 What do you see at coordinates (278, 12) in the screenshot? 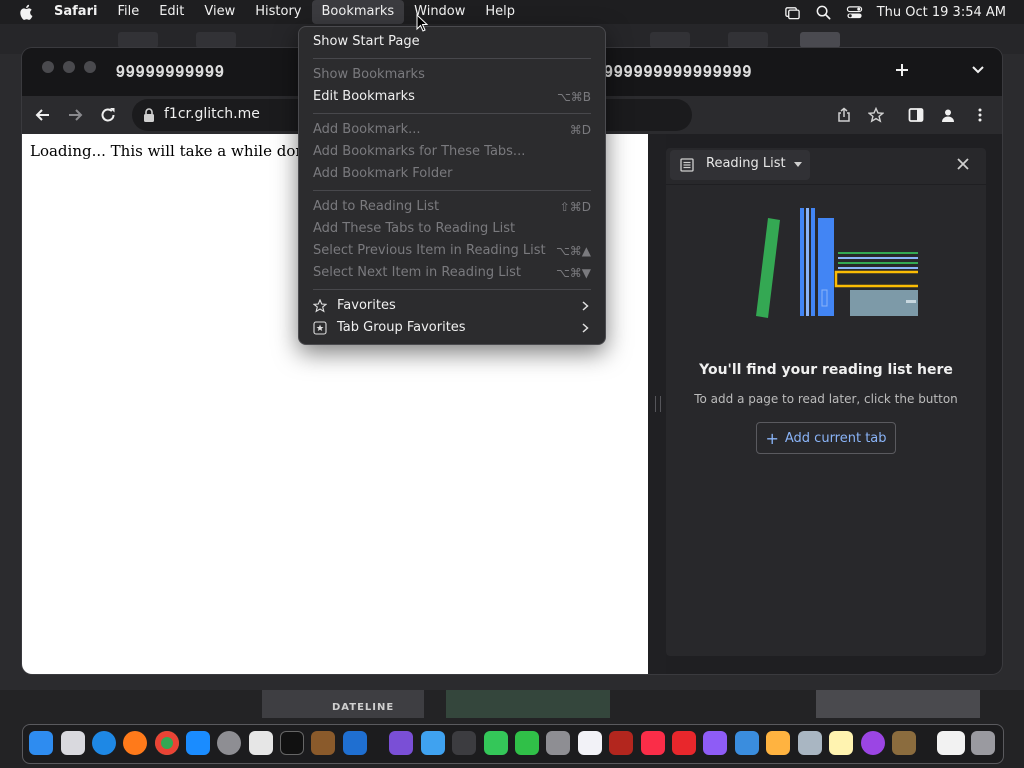
I see `menu-history: History` at bounding box center [278, 12].